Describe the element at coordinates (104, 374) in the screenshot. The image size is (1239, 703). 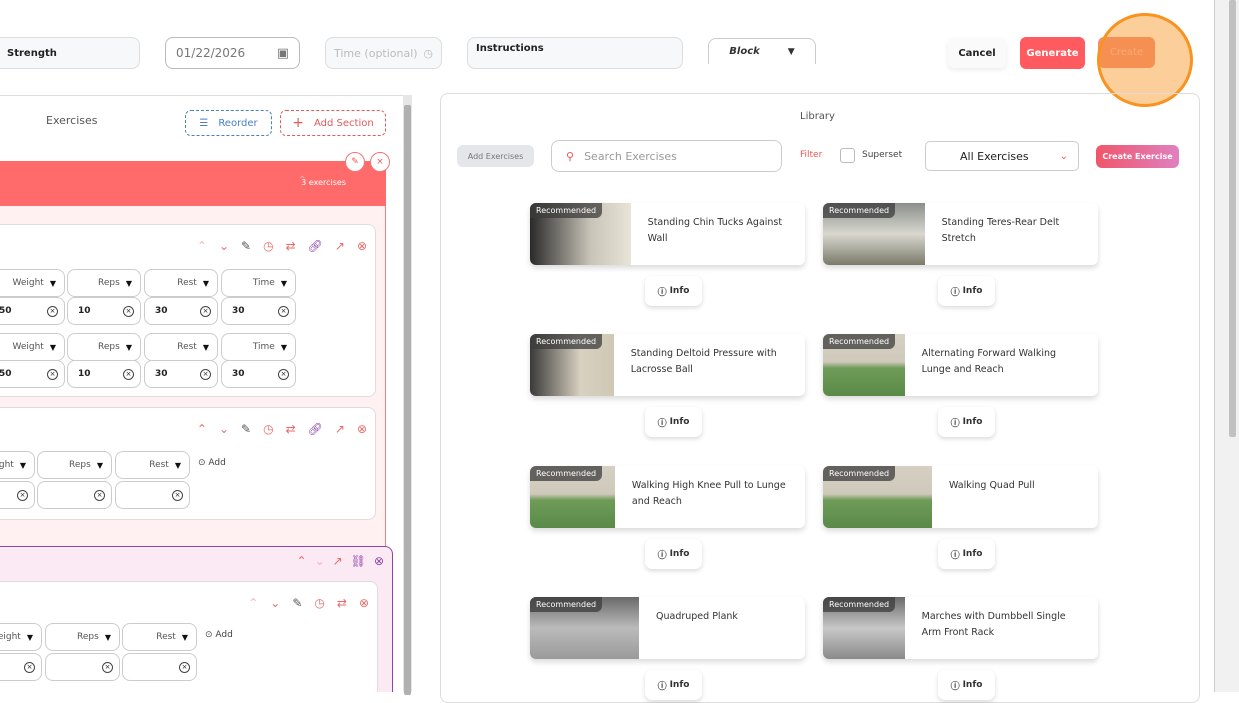
I see `set-value-input: 10 ×` at that location.